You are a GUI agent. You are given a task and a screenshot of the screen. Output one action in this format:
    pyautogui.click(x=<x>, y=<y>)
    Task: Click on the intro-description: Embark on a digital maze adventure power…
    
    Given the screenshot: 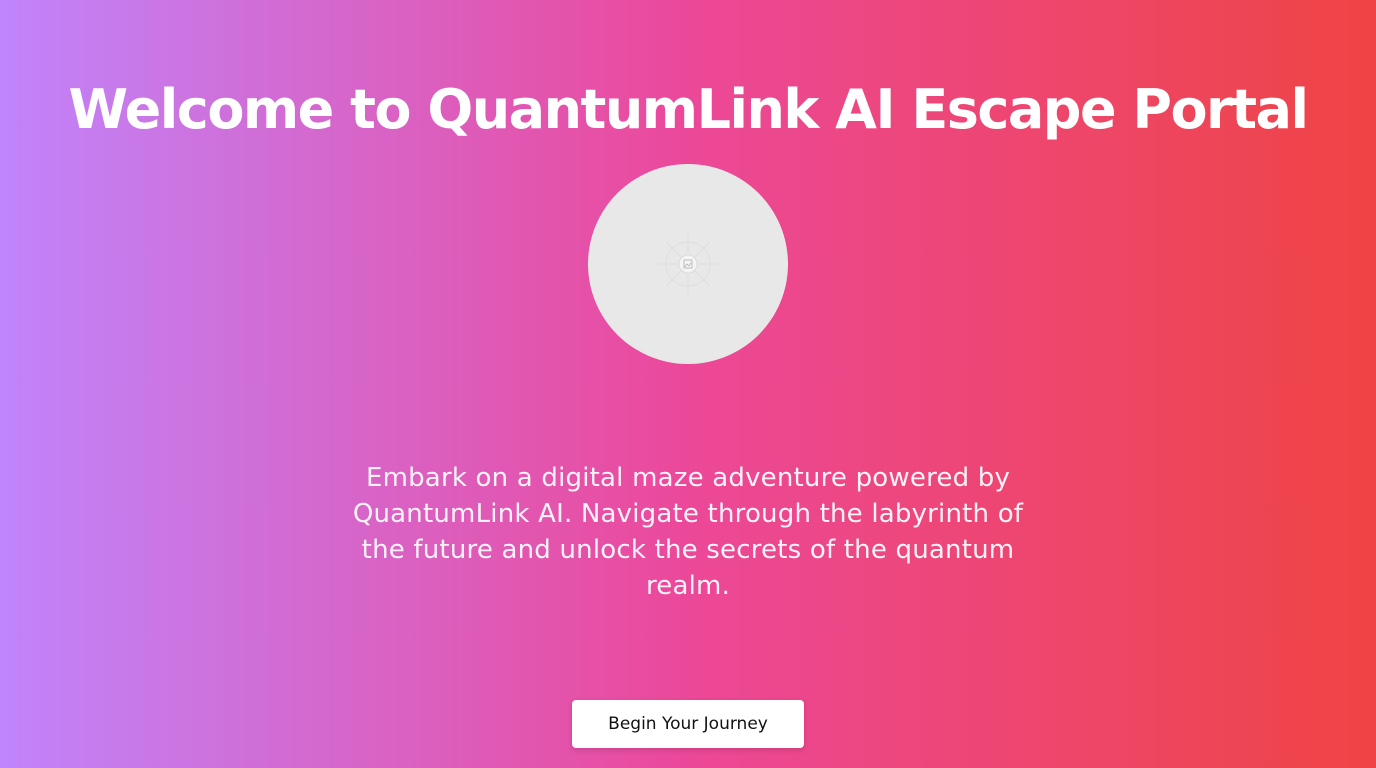 What is the action you would take?
    pyautogui.click(x=688, y=532)
    